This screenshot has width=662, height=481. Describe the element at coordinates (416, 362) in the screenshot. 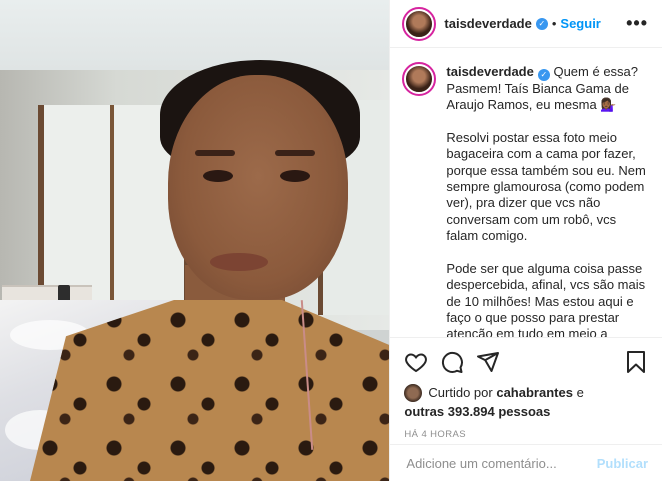

I see `heart-icon` at that location.